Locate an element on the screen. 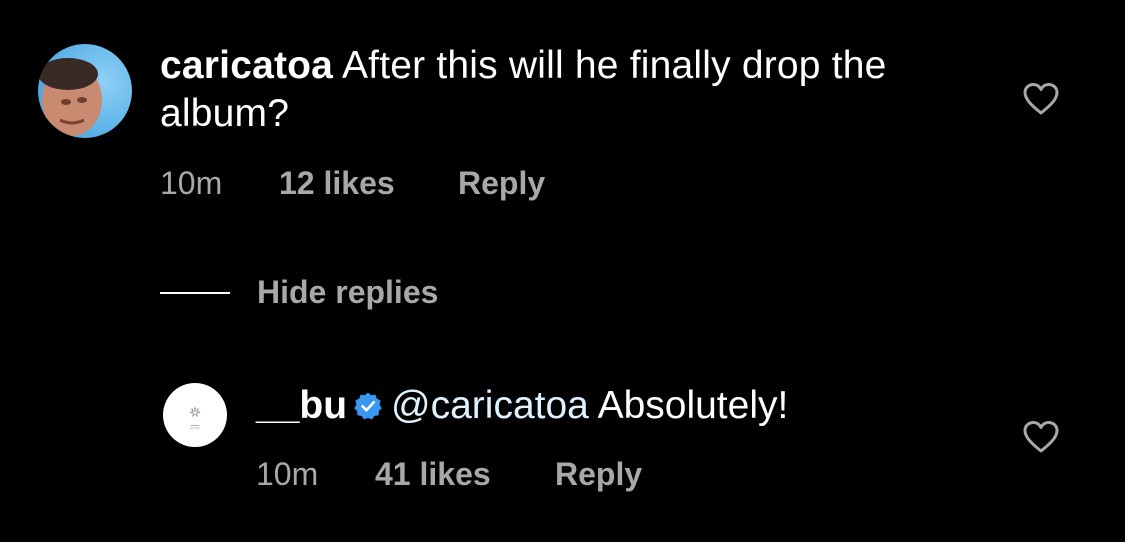 Image resolution: width=1125 pixels, height=542 pixels. reply-mention: @caricatoa is located at coordinates (490, 405).